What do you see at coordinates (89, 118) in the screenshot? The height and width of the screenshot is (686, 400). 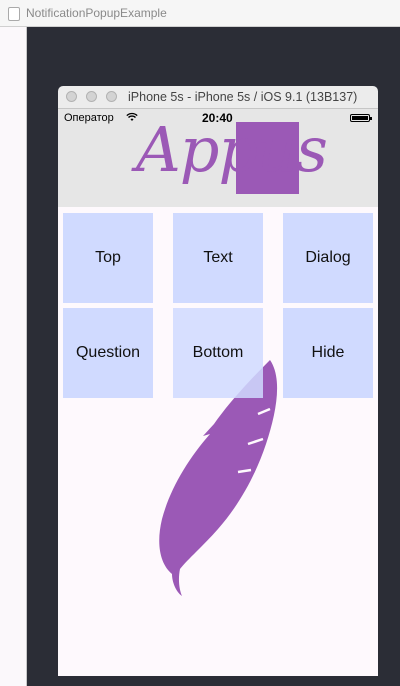 I see `carrier-label: Оператор` at bounding box center [89, 118].